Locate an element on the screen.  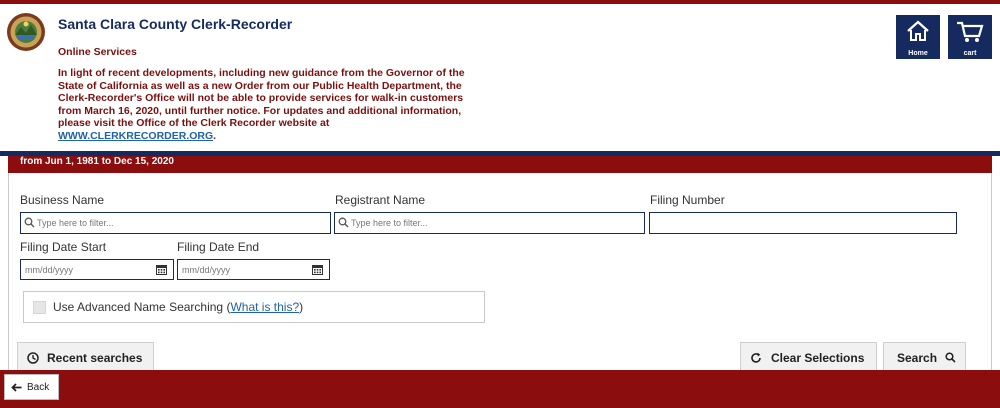
filing-date-start-label: Filing Date Start is located at coordinates (63, 247).